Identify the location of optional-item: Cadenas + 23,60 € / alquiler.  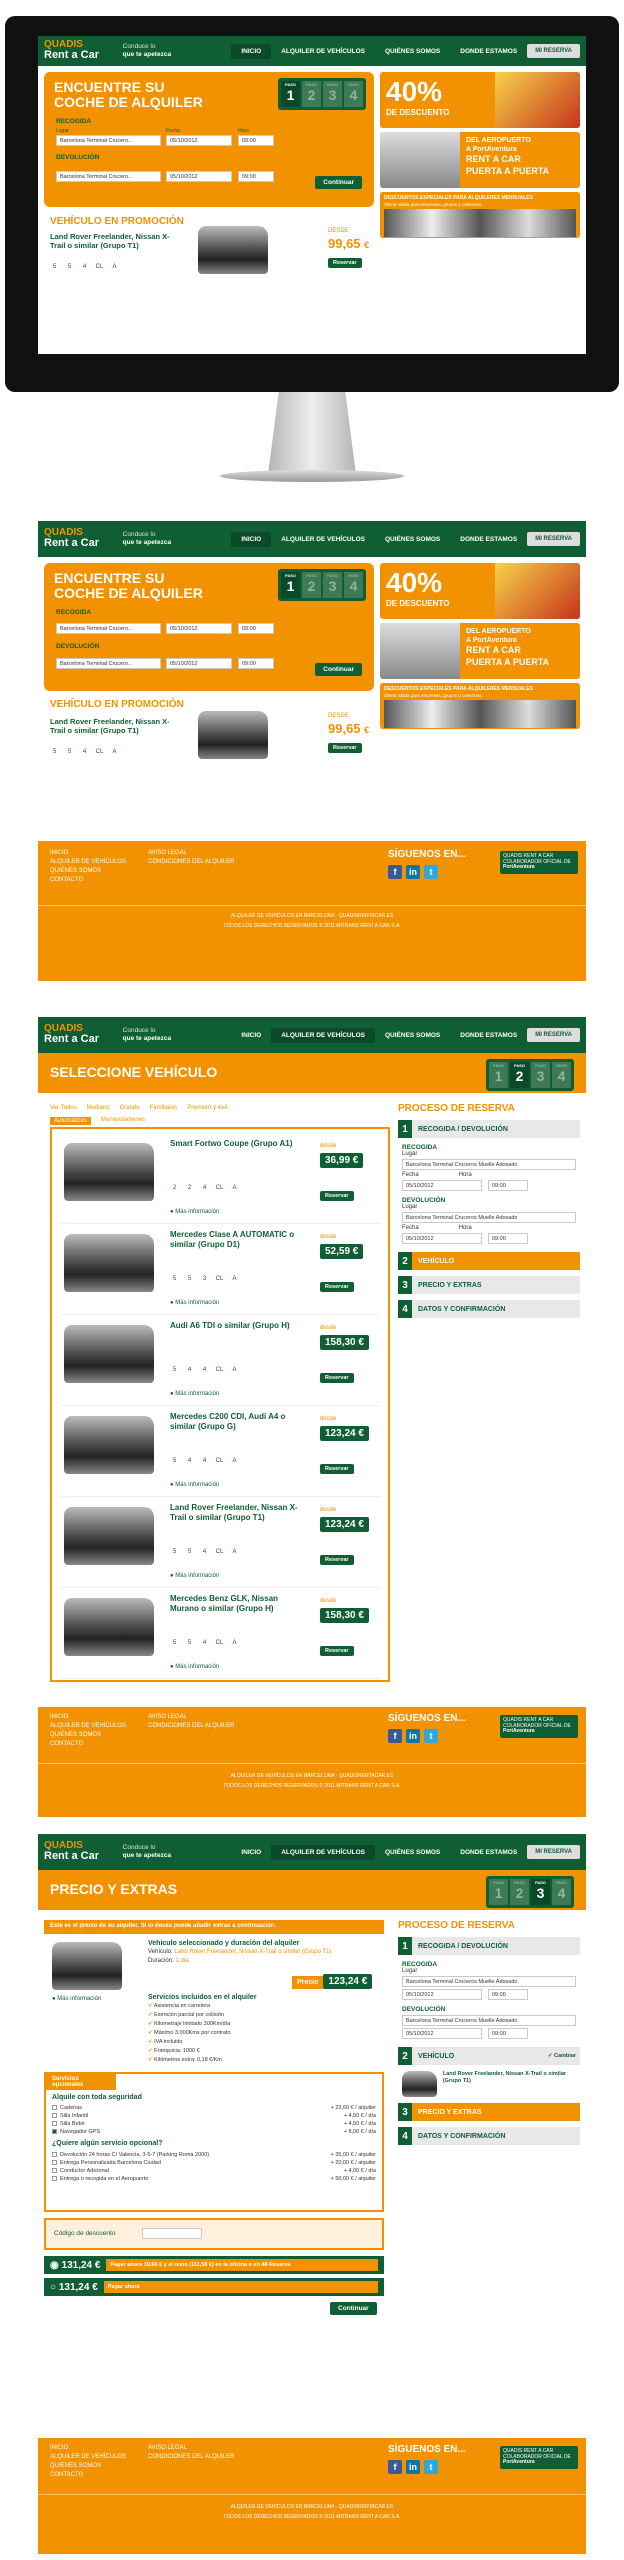
(214, 2108).